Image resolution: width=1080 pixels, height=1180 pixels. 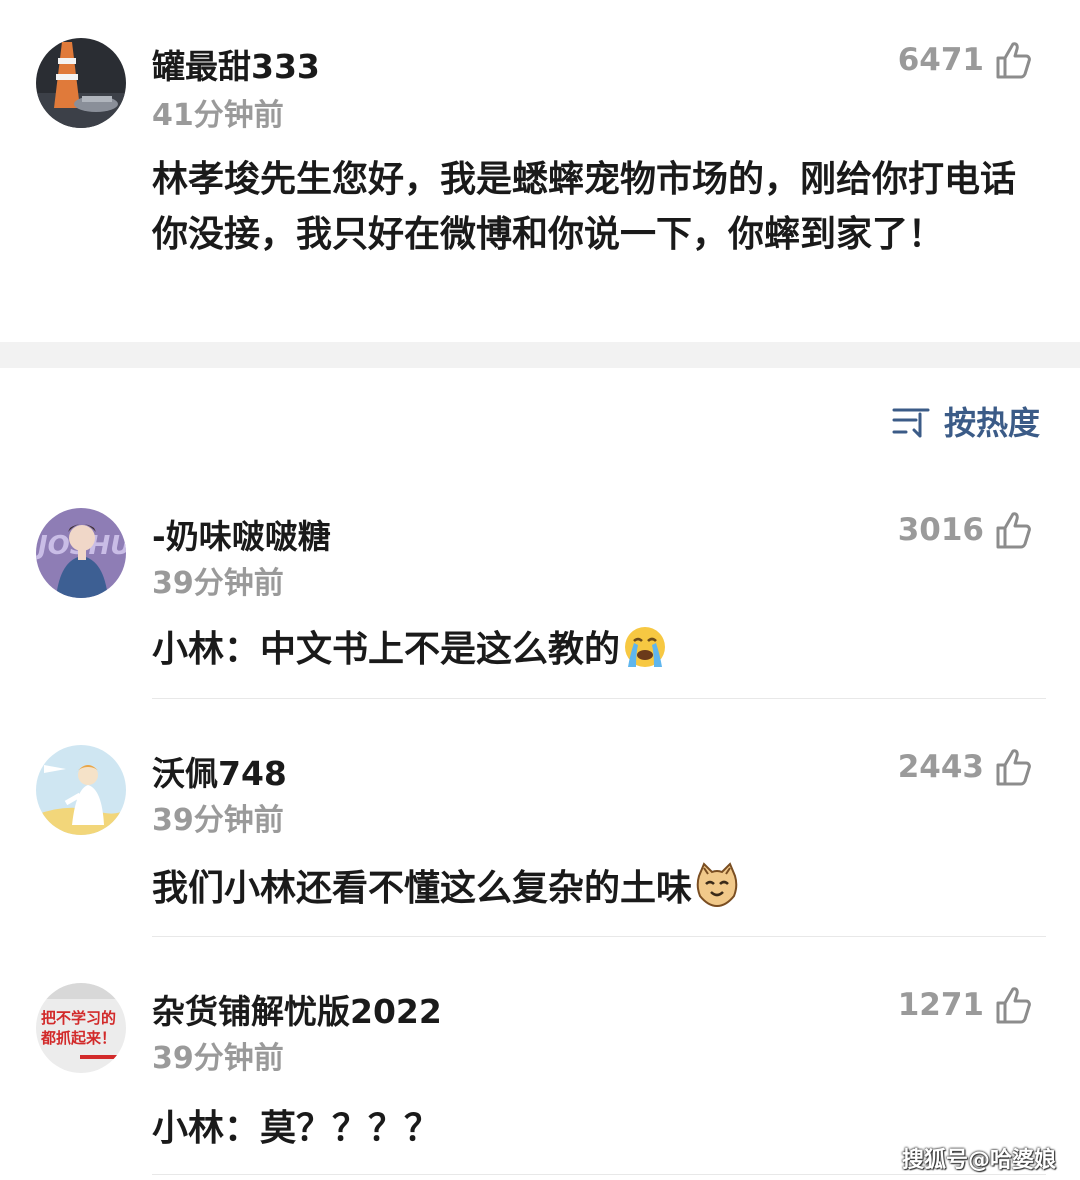 I want to click on comment-username: 沃佩748, so click(x=219, y=771).